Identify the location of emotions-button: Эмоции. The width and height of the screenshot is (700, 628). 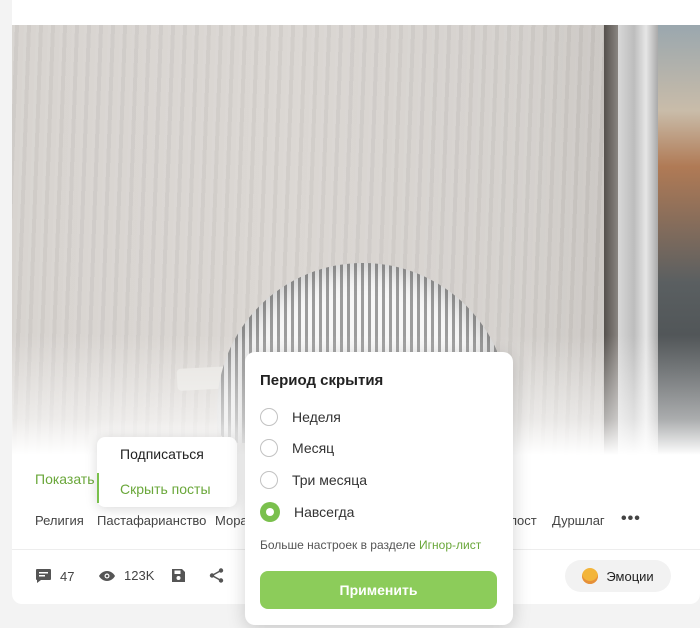
(618, 576).